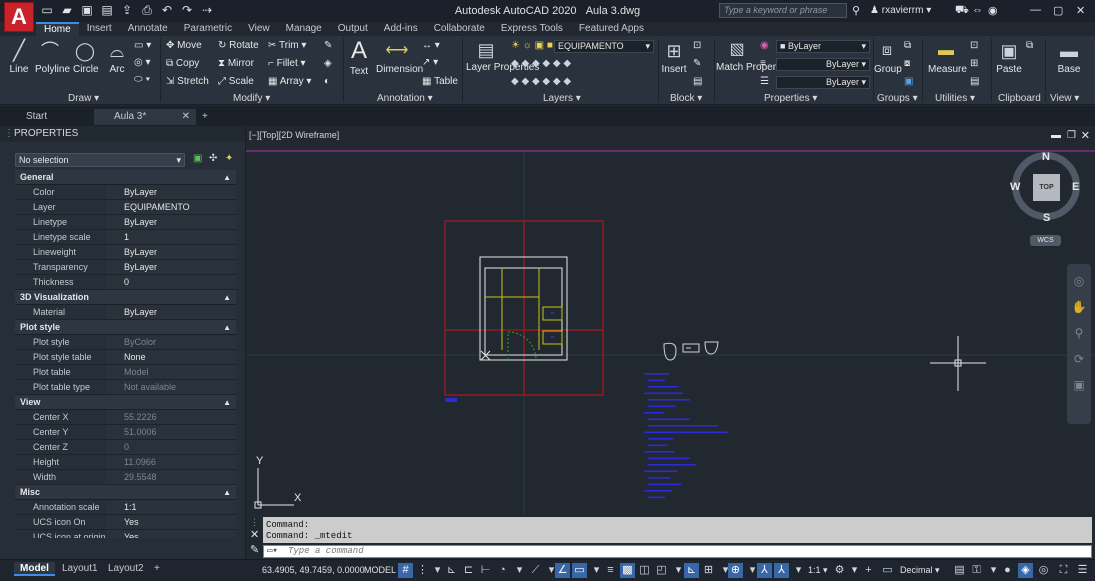  Describe the element at coordinates (52, 56) in the screenshot. I see `polyline-button: ⌒ Polyline` at that location.